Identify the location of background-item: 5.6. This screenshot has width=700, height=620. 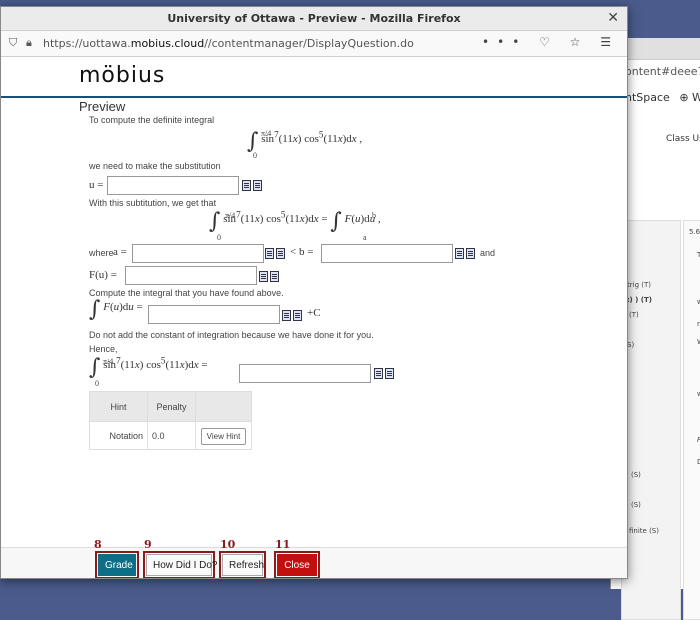
(694, 232).